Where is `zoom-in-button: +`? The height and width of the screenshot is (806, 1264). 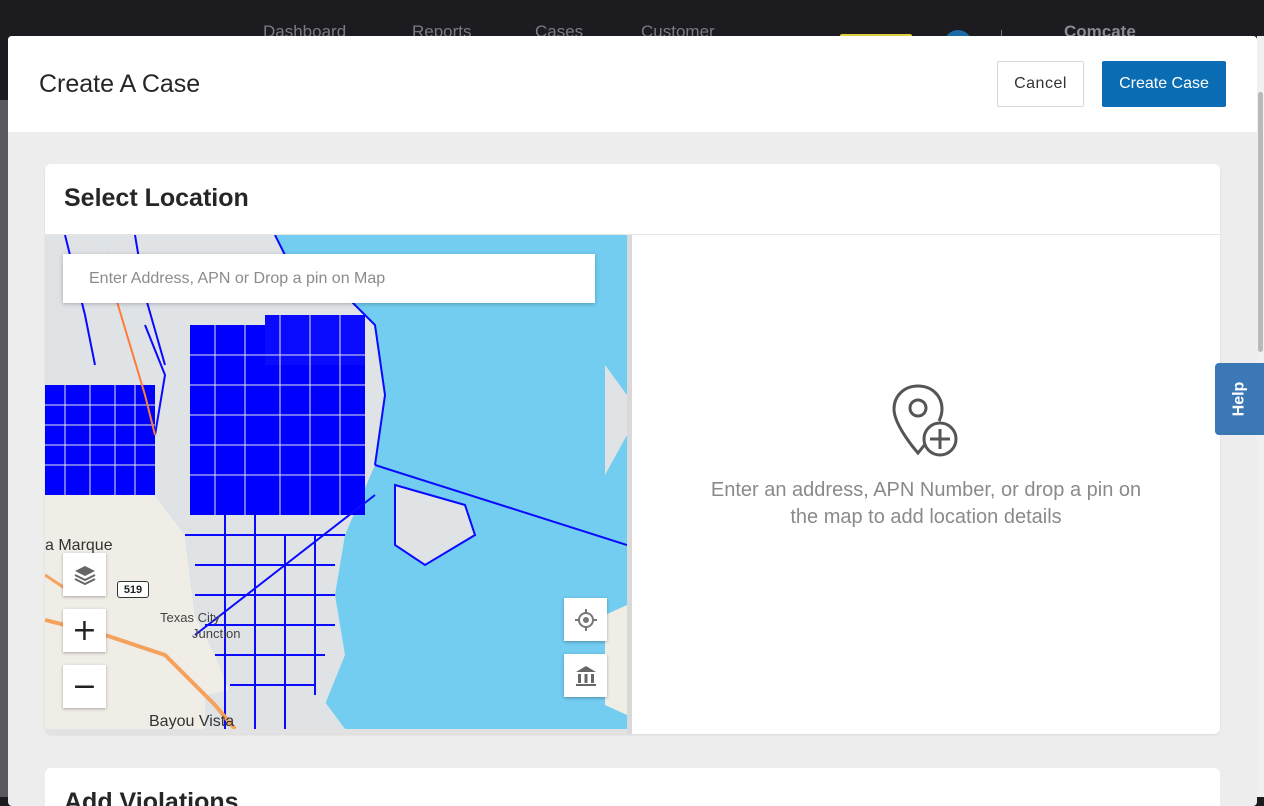
zoom-in-button: + is located at coordinates (84, 630).